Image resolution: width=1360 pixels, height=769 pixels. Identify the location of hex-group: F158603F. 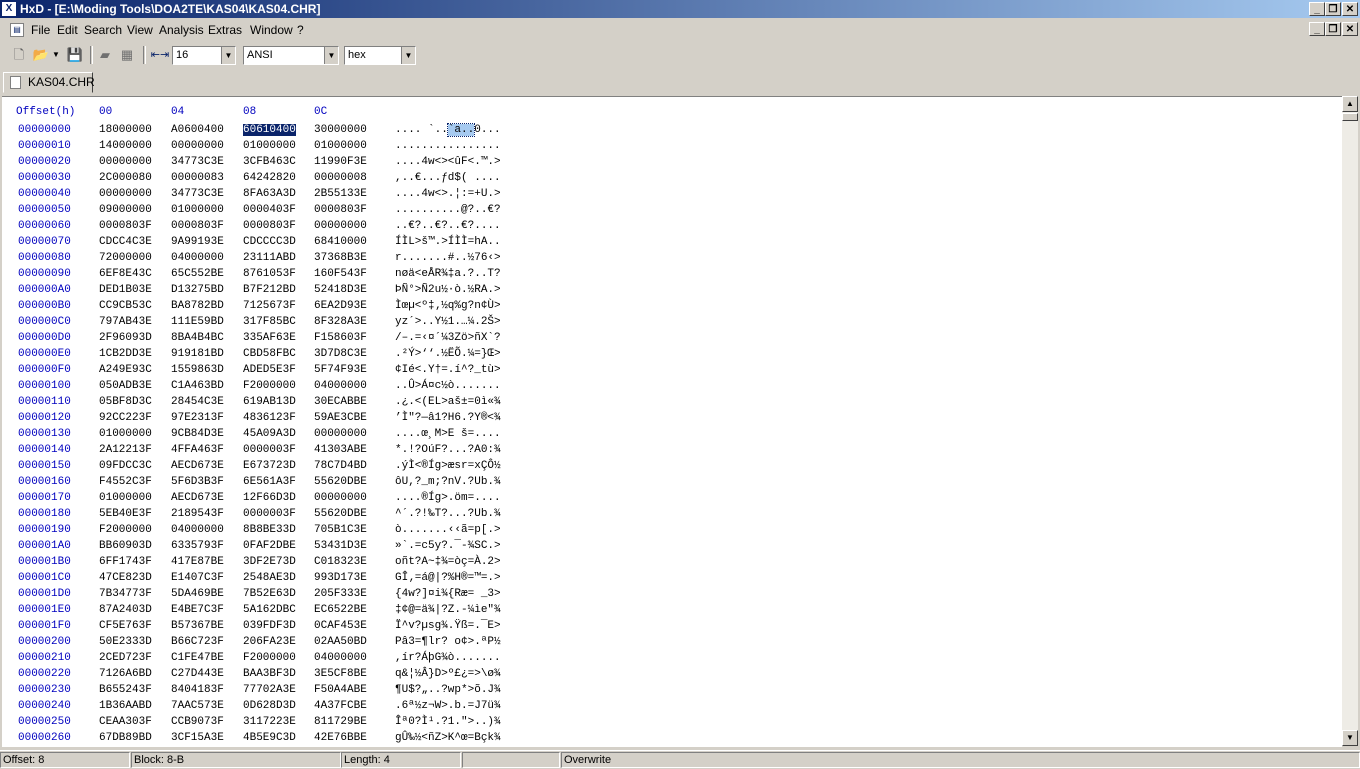
(340, 338).